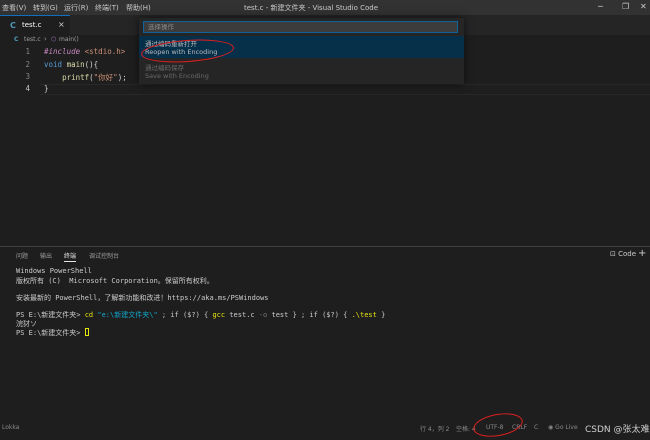 The height and width of the screenshot is (440, 650). What do you see at coordinates (551, 427) in the screenshot?
I see `broadcast-icon: ◉` at bounding box center [551, 427].